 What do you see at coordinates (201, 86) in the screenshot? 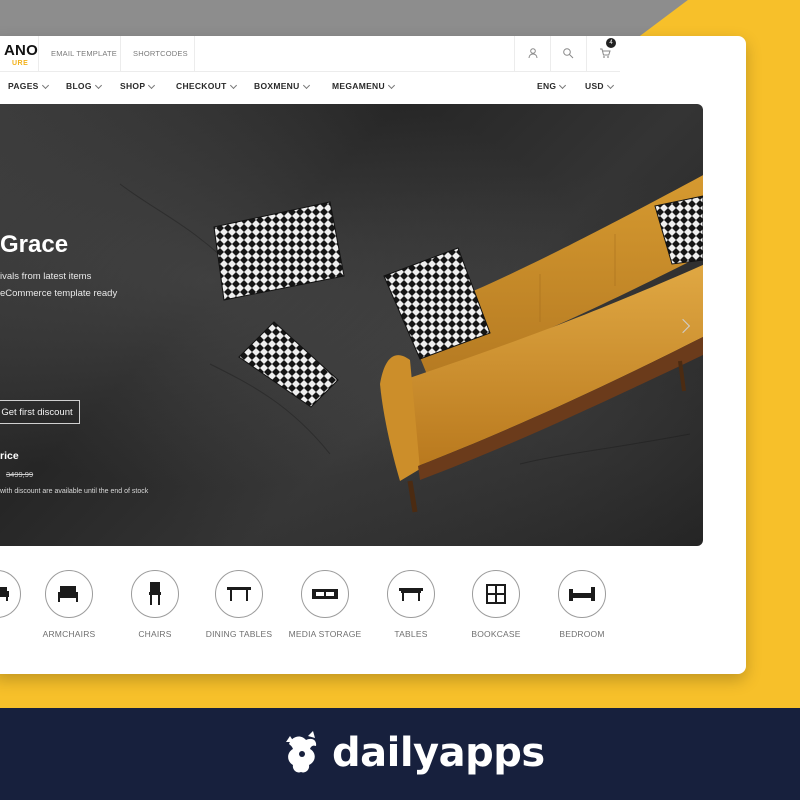
I see `nav-label: CHECKOUT` at bounding box center [201, 86].